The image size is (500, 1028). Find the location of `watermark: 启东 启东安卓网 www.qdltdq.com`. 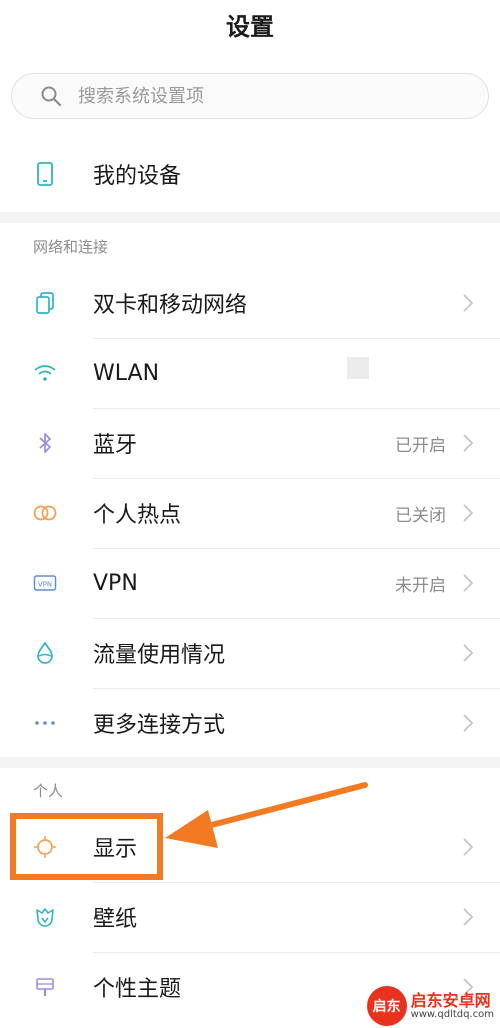

watermark: 启东 启东安卓网 www.qdltdq.com is located at coordinates (430, 1006).